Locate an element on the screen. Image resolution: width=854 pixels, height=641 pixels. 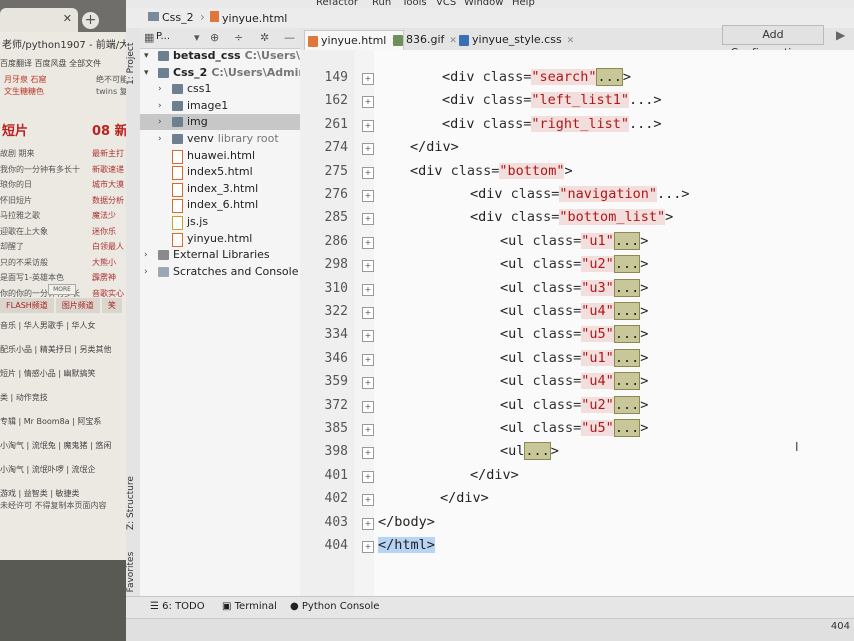
menu-help: Help is located at coordinates (523, 4).